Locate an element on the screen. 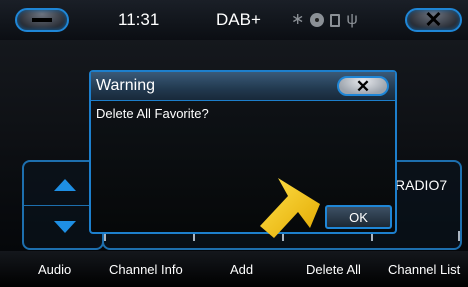 This screenshot has width=468, height=287. usb-icon: ψ is located at coordinates (352, 19).